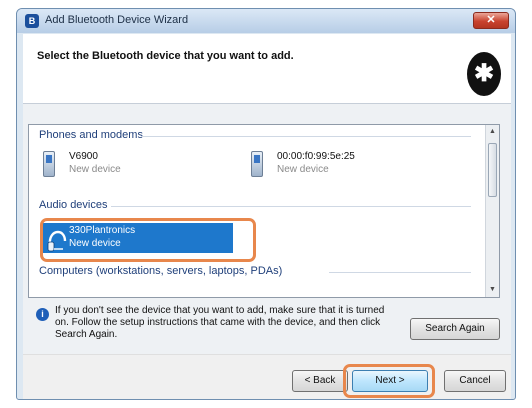  Describe the element at coordinates (32, 21) in the screenshot. I see `bluetooth-icon: B` at that location.